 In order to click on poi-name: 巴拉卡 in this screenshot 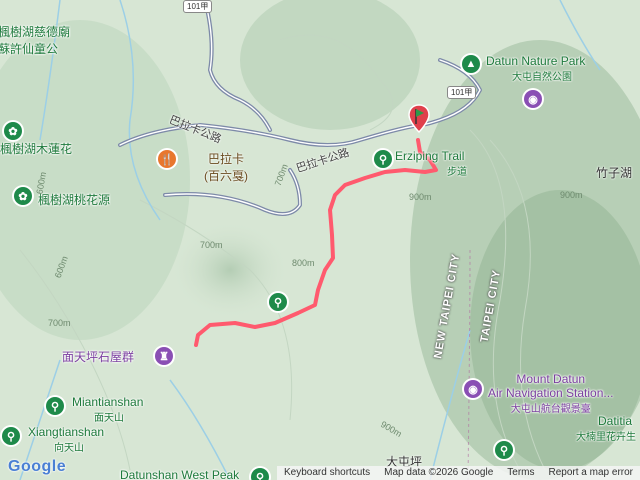, I will do `click(225, 159)`.